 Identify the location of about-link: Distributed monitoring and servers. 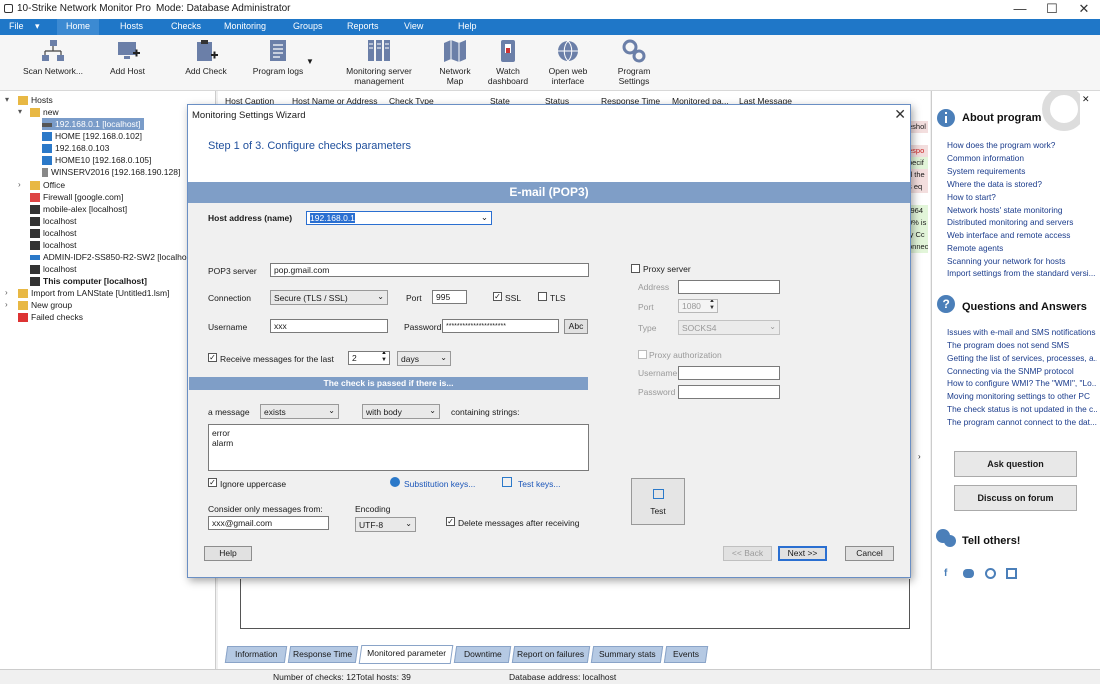
(1022, 222).